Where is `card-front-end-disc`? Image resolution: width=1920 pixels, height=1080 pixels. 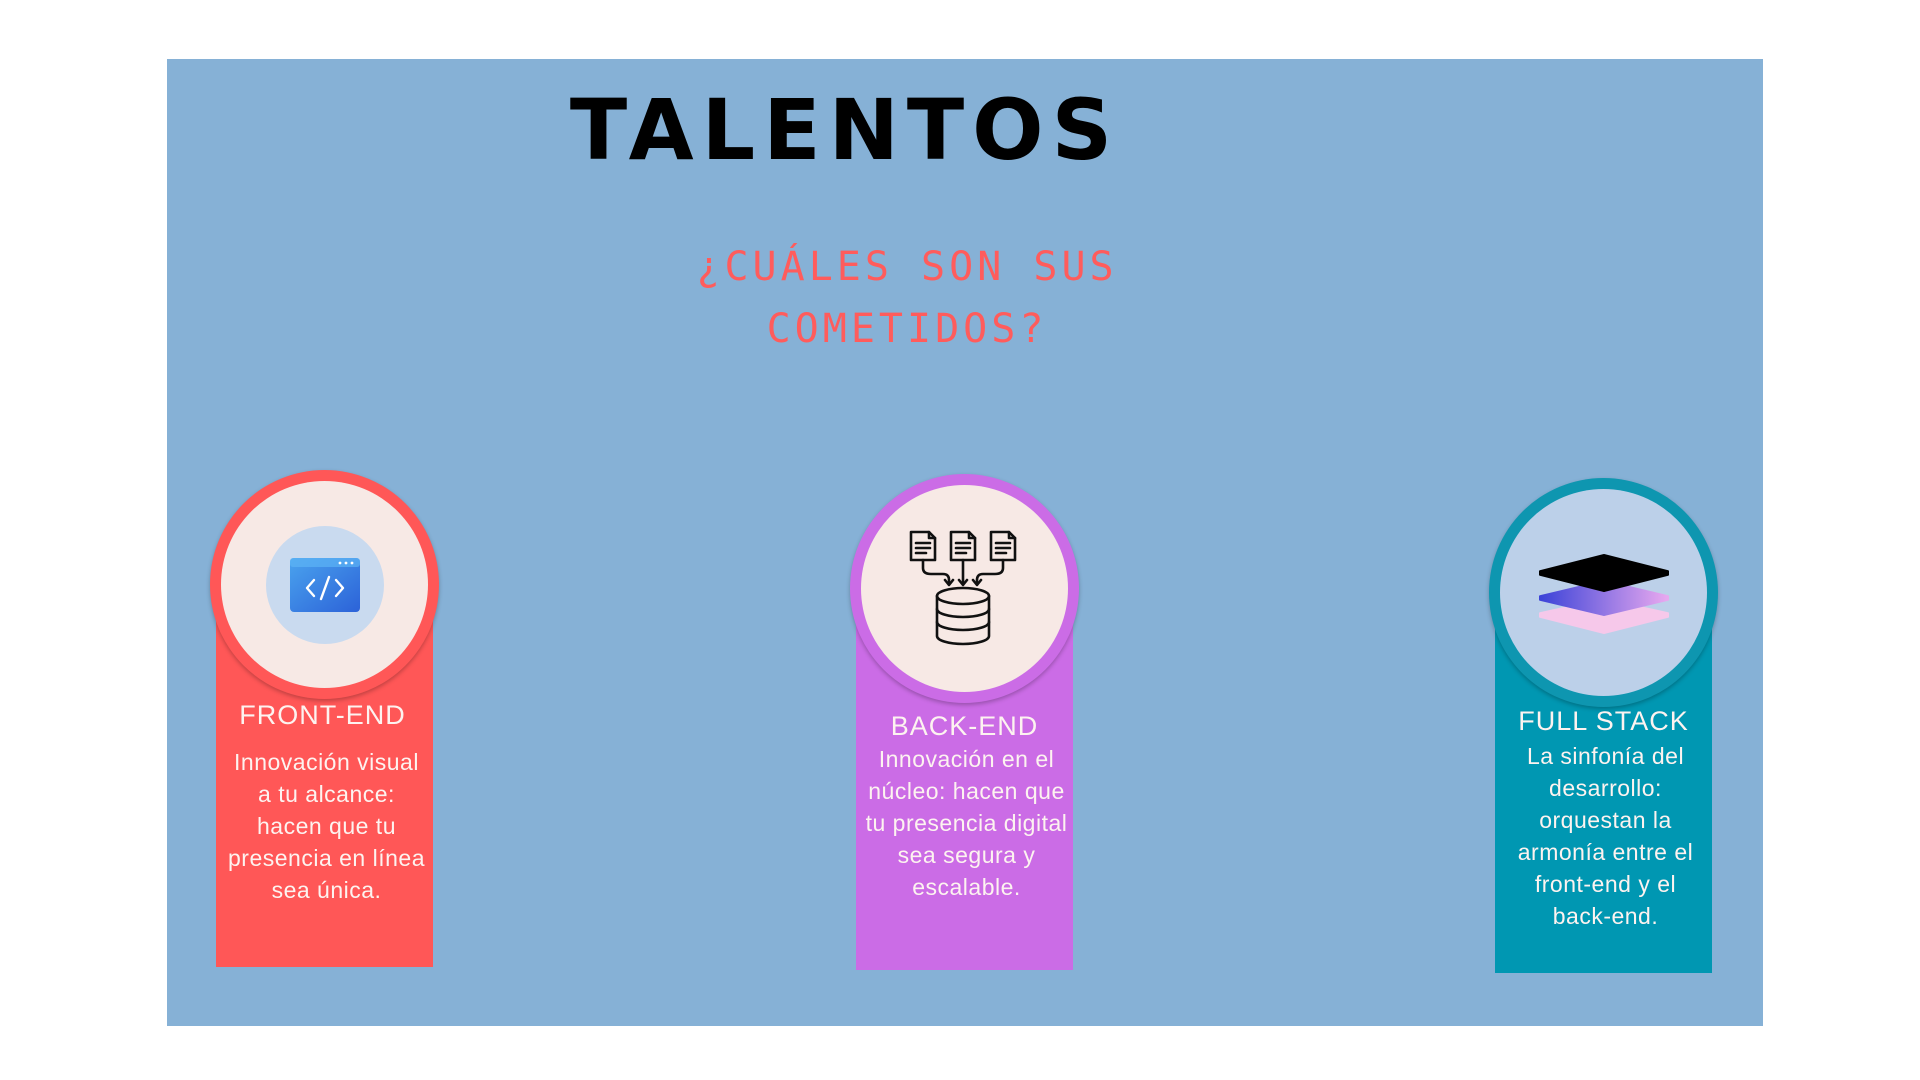 card-front-end-disc is located at coordinates (324, 584).